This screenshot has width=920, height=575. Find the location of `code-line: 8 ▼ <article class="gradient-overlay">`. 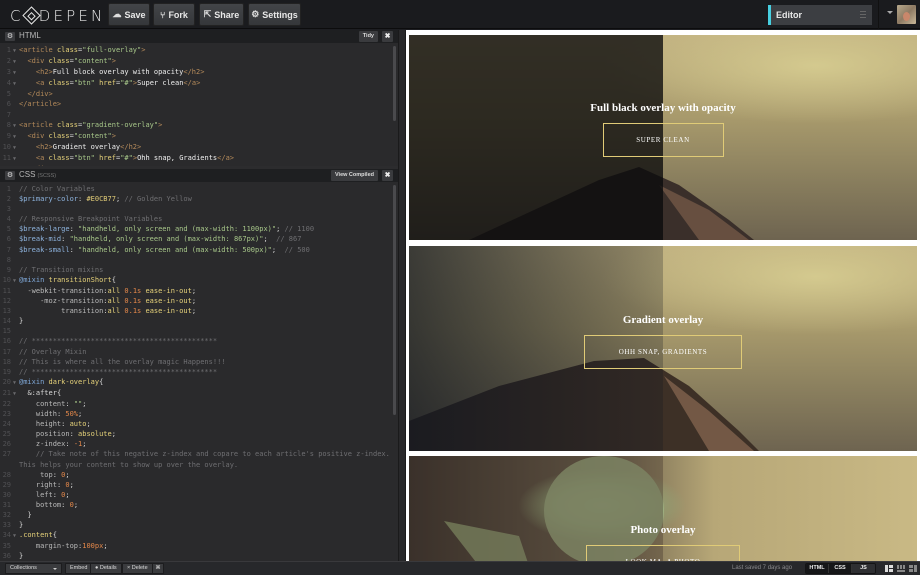

code-line: 8 ▼ <article class="gradient-overlay"> is located at coordinates (199, 125).